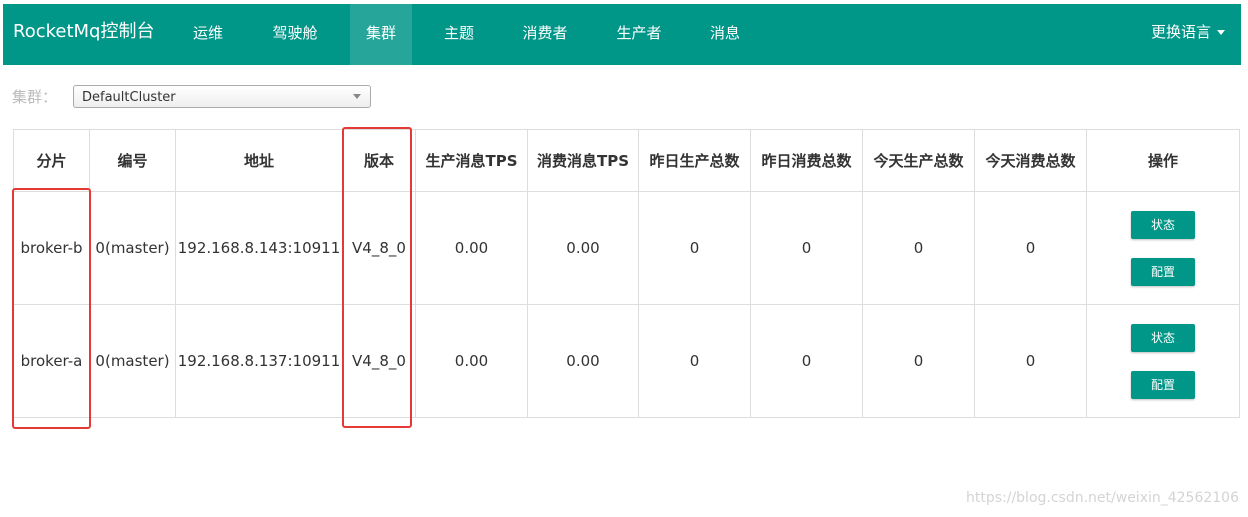  I want to click on nav-topic: 主题, so click(459, 34).